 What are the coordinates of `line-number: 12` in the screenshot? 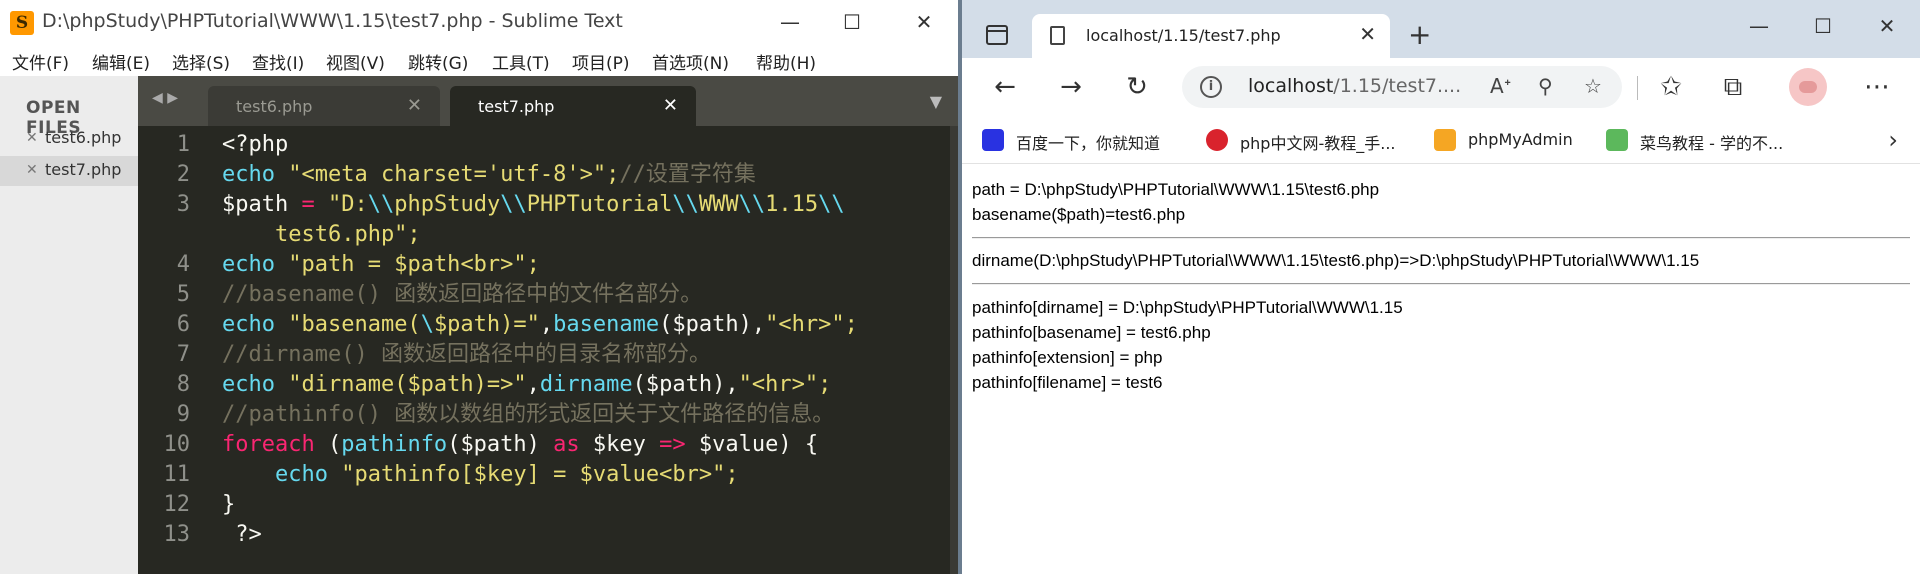 It's located at (177, 504).